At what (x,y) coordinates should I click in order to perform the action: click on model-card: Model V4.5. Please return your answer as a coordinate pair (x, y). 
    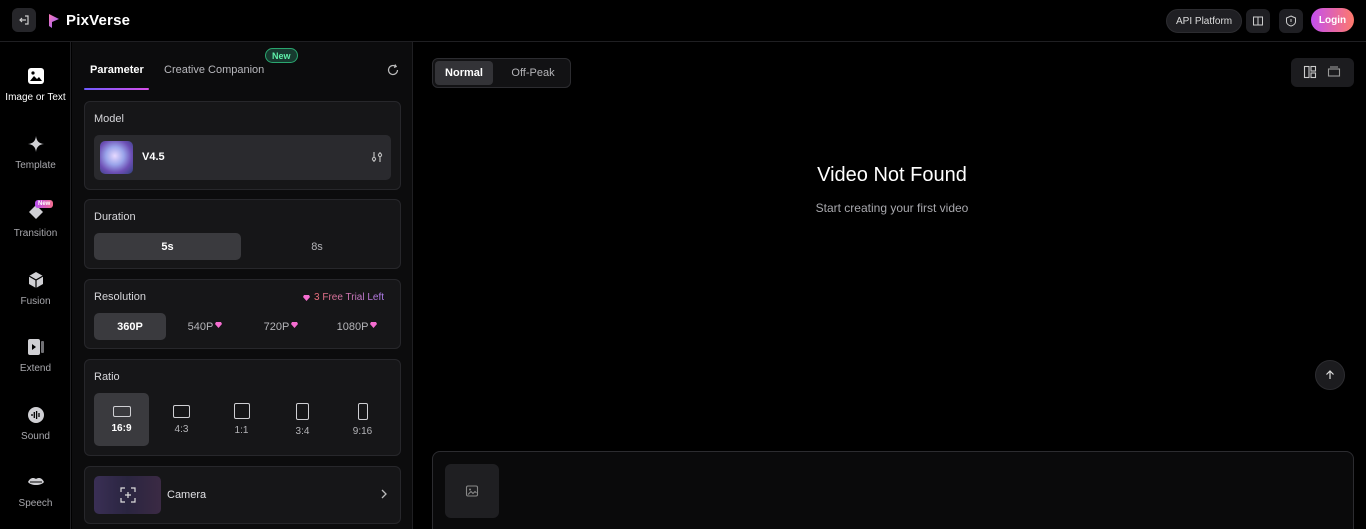
    Looking at the image, I should click on (242, 145).